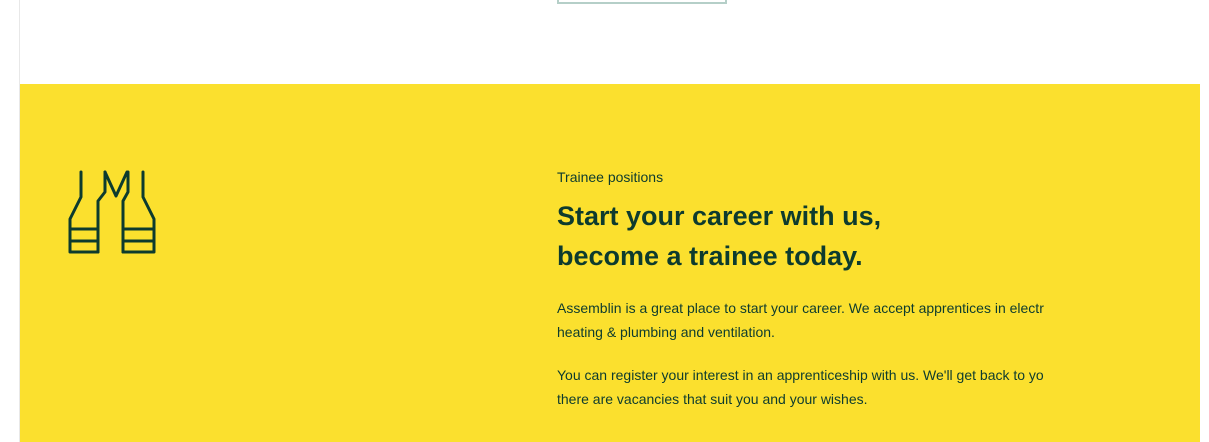  I want to click on eyebrow-label: Trainee positions, so click(610, 177).